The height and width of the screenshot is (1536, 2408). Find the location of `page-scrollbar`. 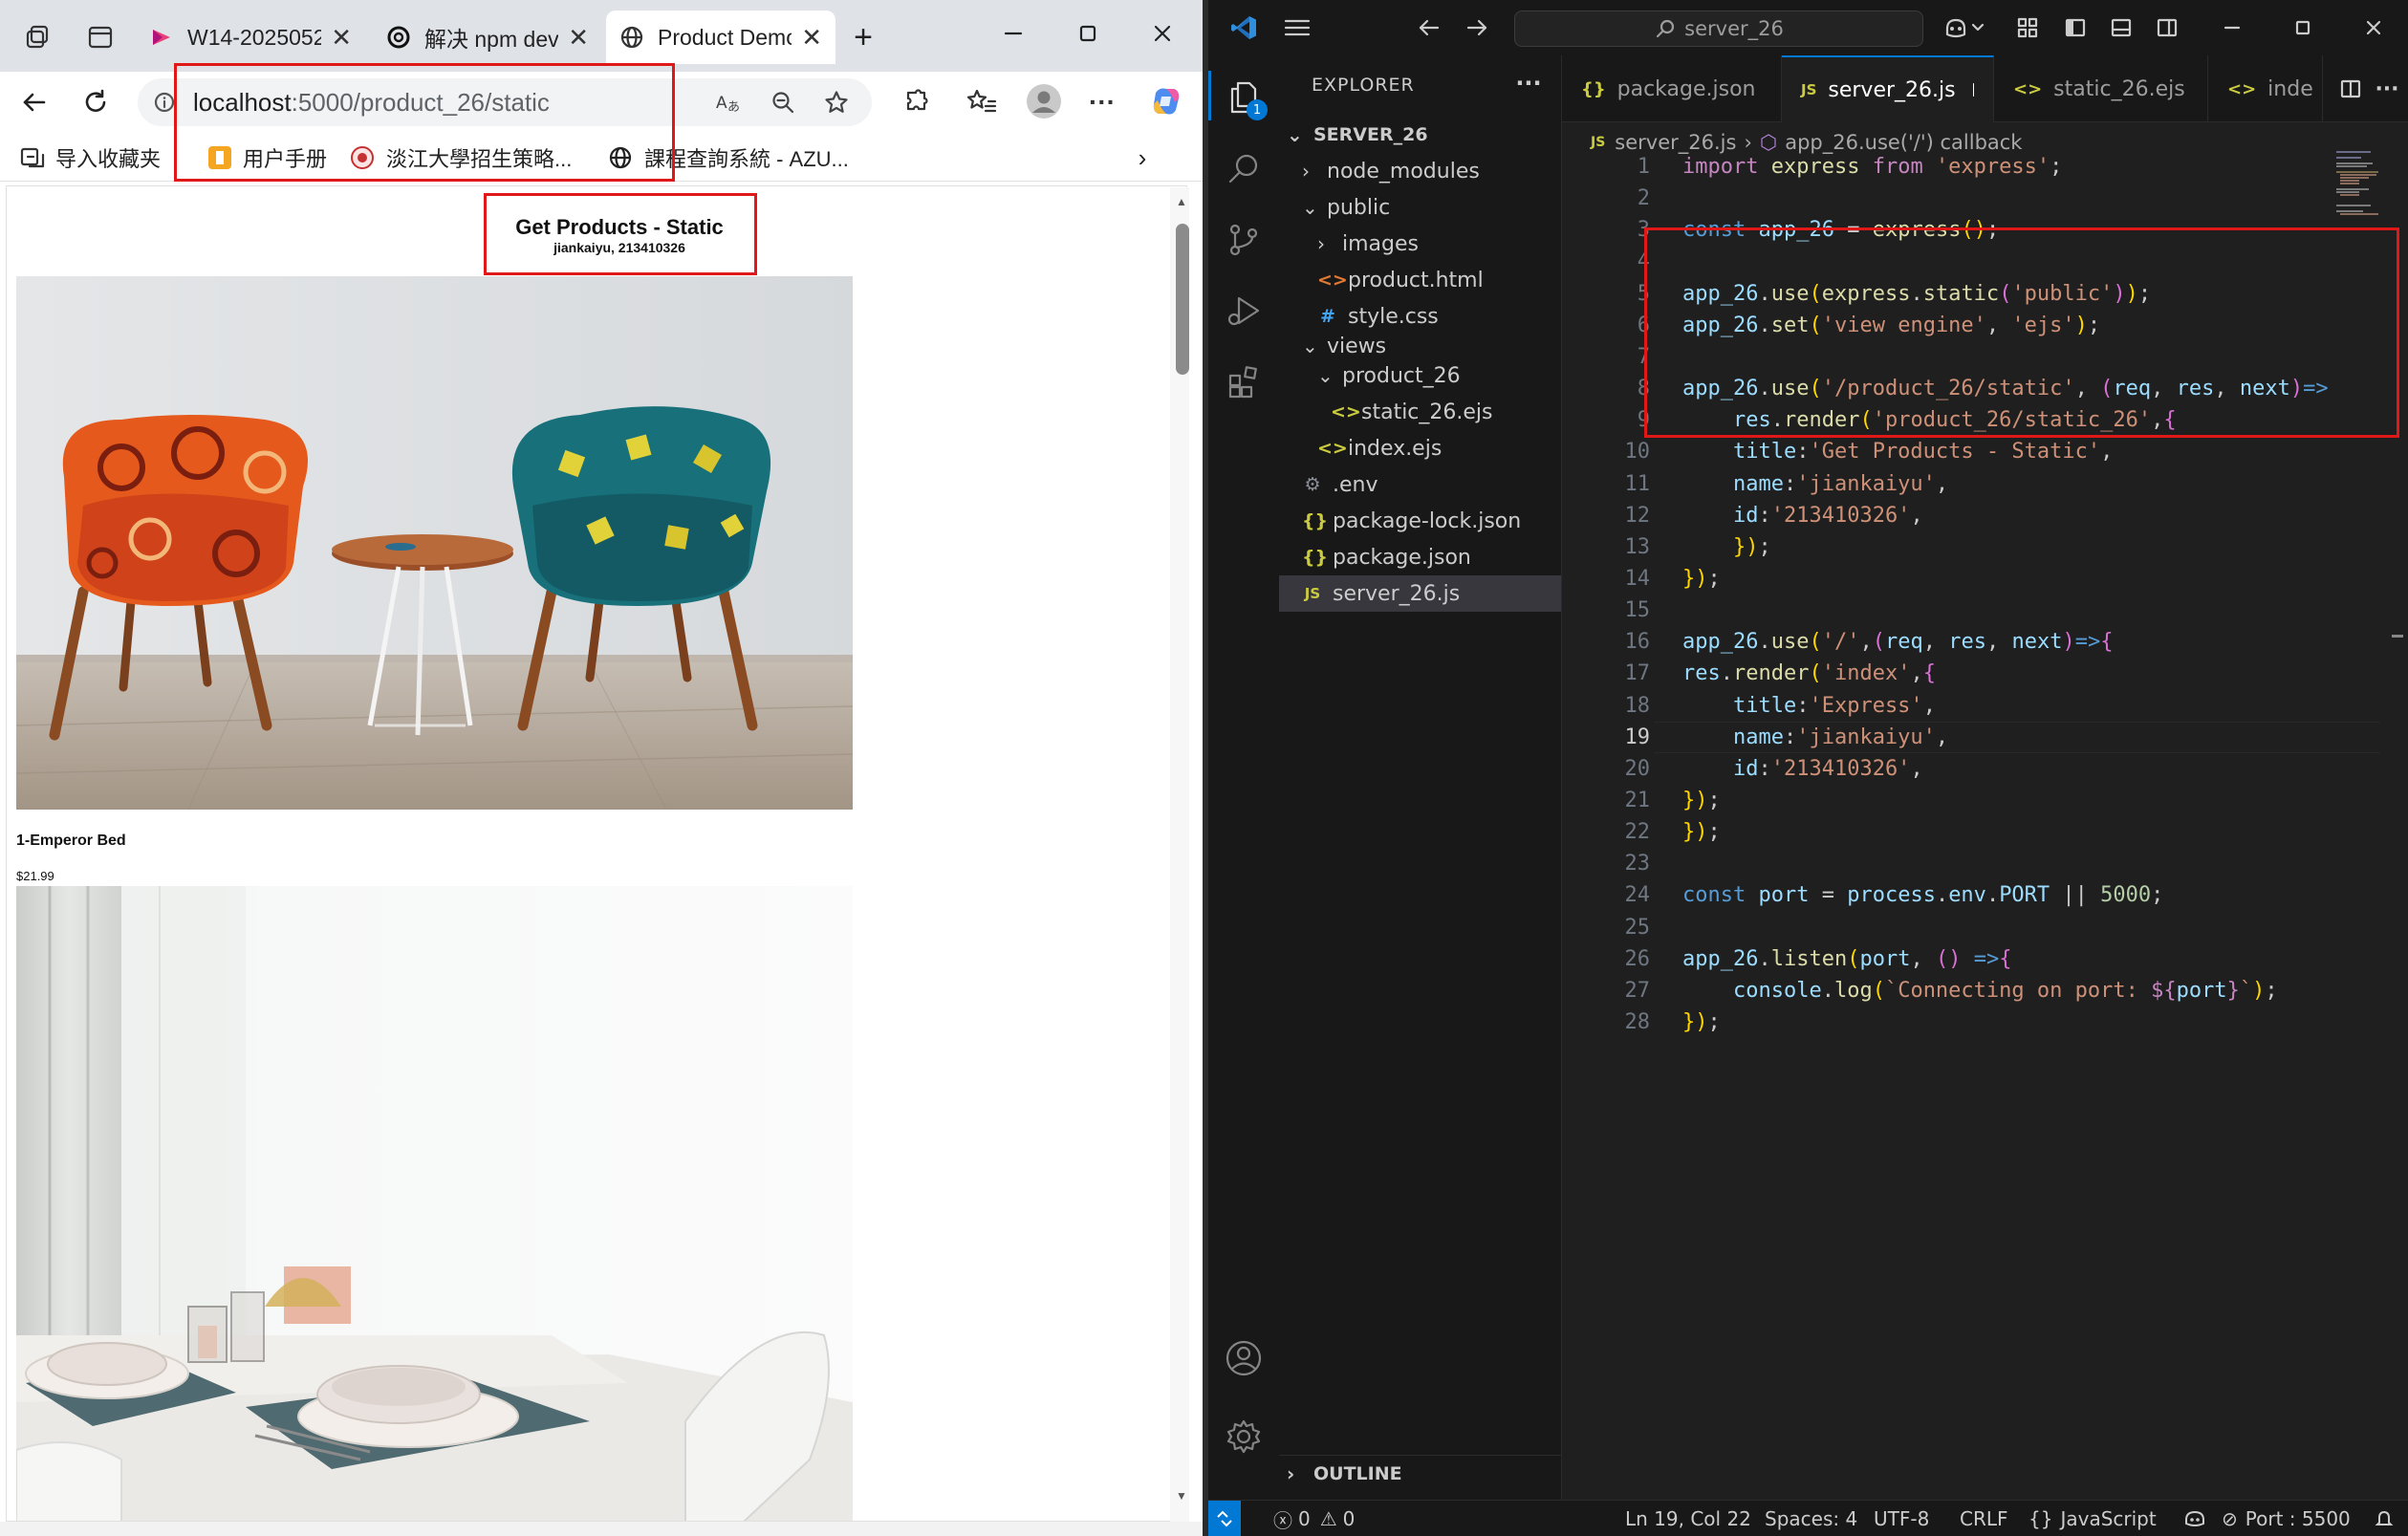

page-scrollbar is located at coordinates (1179, 854).